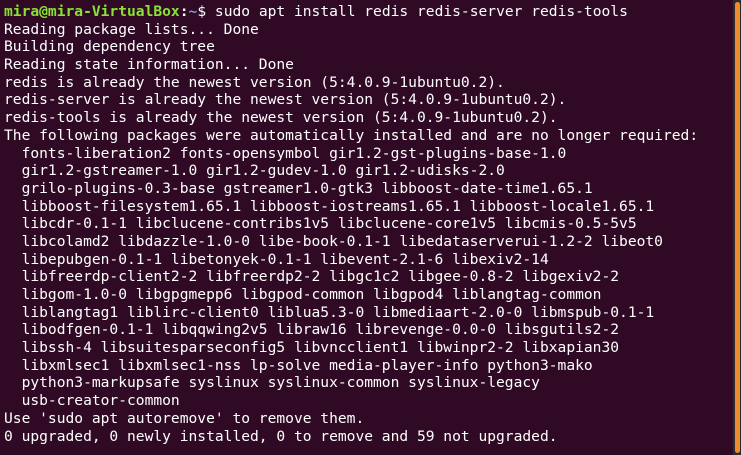 This screenshot has width=741, height=455. I want to click on prompt-user-host: mira@mira-VirtualBox, so click(92, 11).